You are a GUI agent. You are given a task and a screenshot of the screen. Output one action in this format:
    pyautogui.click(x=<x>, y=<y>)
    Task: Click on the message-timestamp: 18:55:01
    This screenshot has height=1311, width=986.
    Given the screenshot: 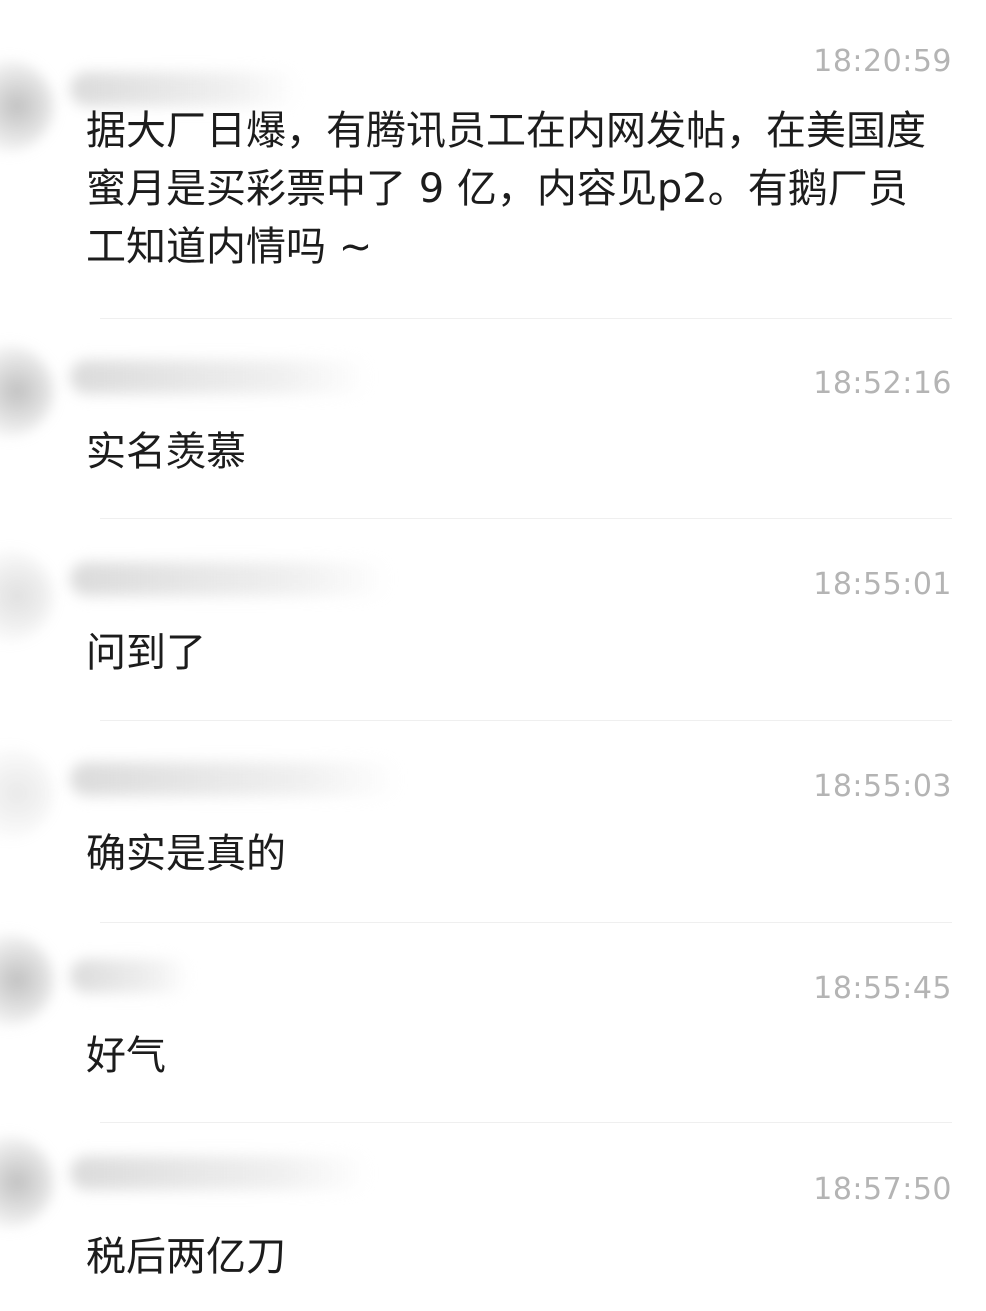 What is the action you would take?
    pyautogui.click(x=882, y=584)
    